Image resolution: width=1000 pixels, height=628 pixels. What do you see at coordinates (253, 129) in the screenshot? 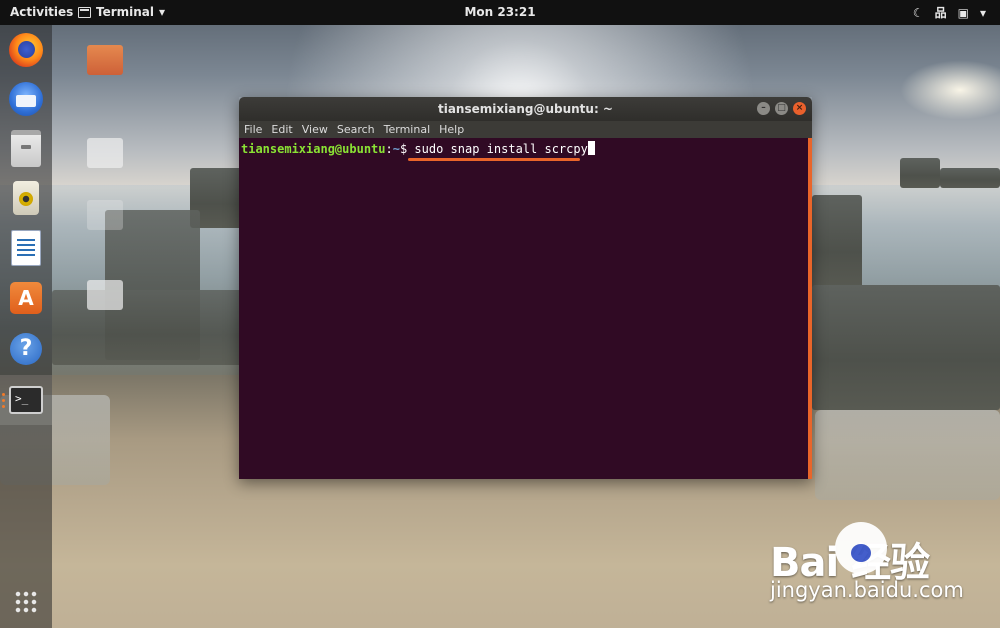
I see `menu-file: File` at bounding box center [253, 129].